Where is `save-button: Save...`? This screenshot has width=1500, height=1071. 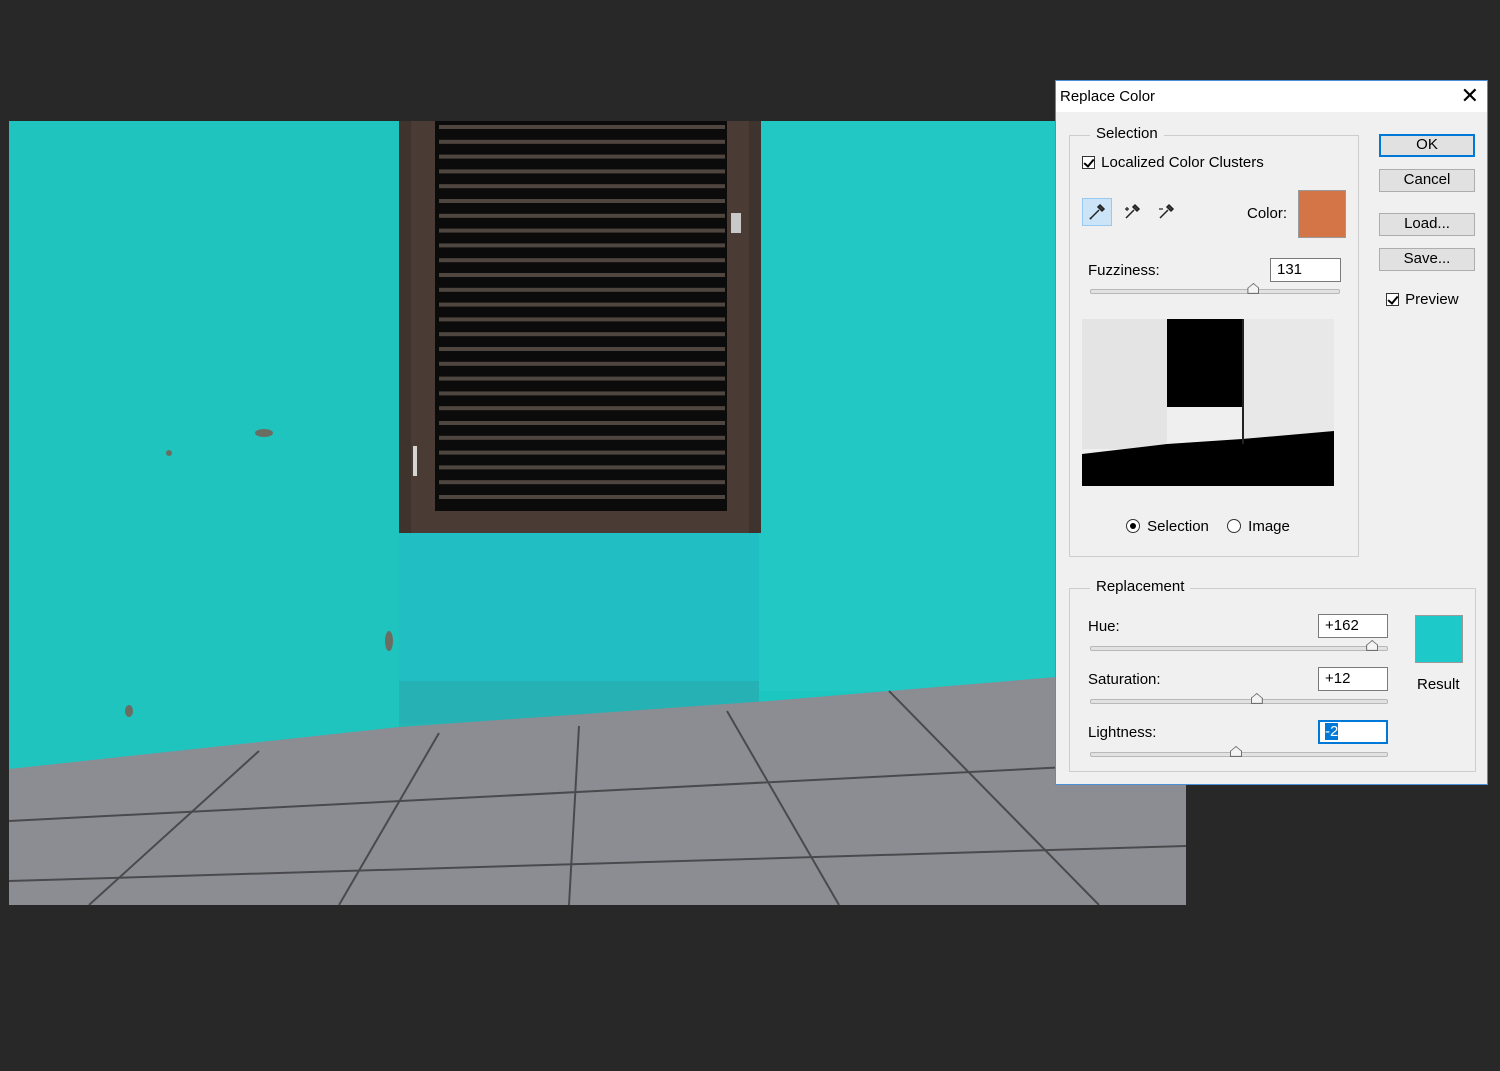
save-button: Save... is located at coordinates (1427, 259).